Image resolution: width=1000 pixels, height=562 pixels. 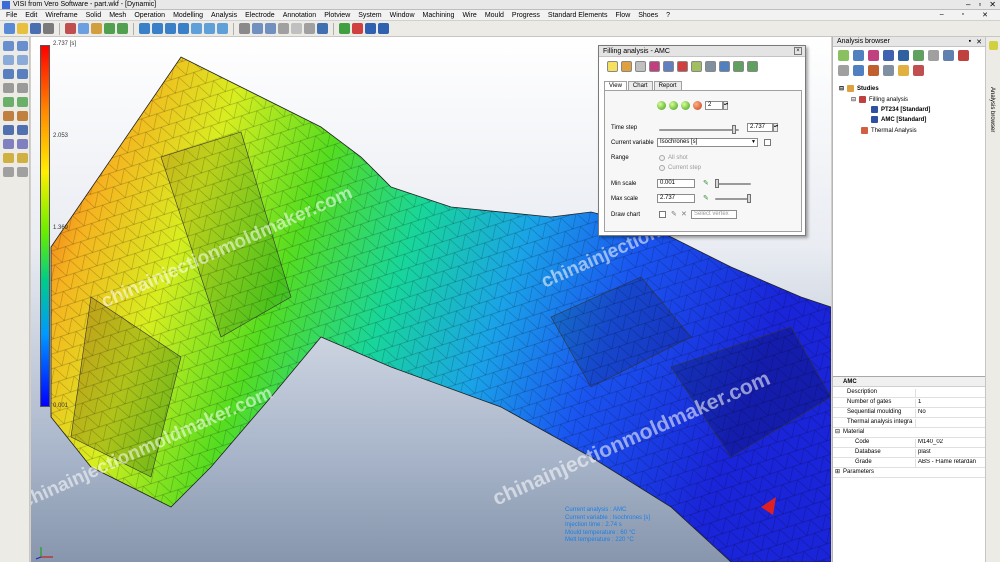 What do you see at coordinates (873, 55) in the screenshot?
I see `mesh-icon` at bounding box center [873, 55].